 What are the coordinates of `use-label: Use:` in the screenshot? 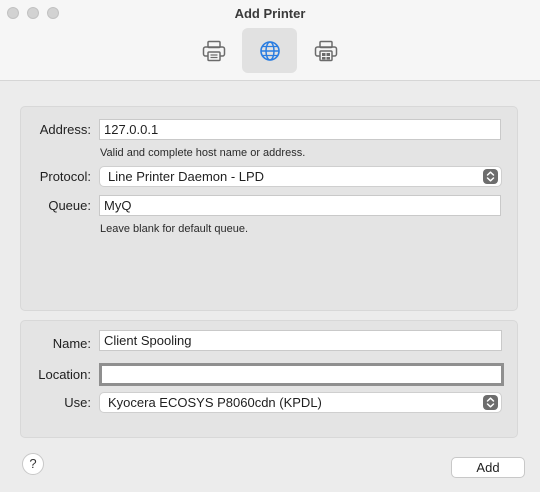 It's located at (77, 402).